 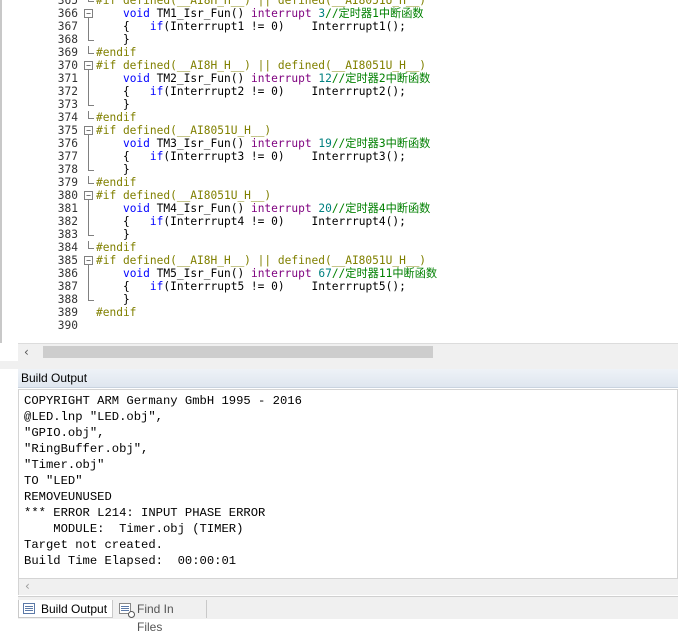 I want to click on code-token: 20, so click(x=325, y=208).